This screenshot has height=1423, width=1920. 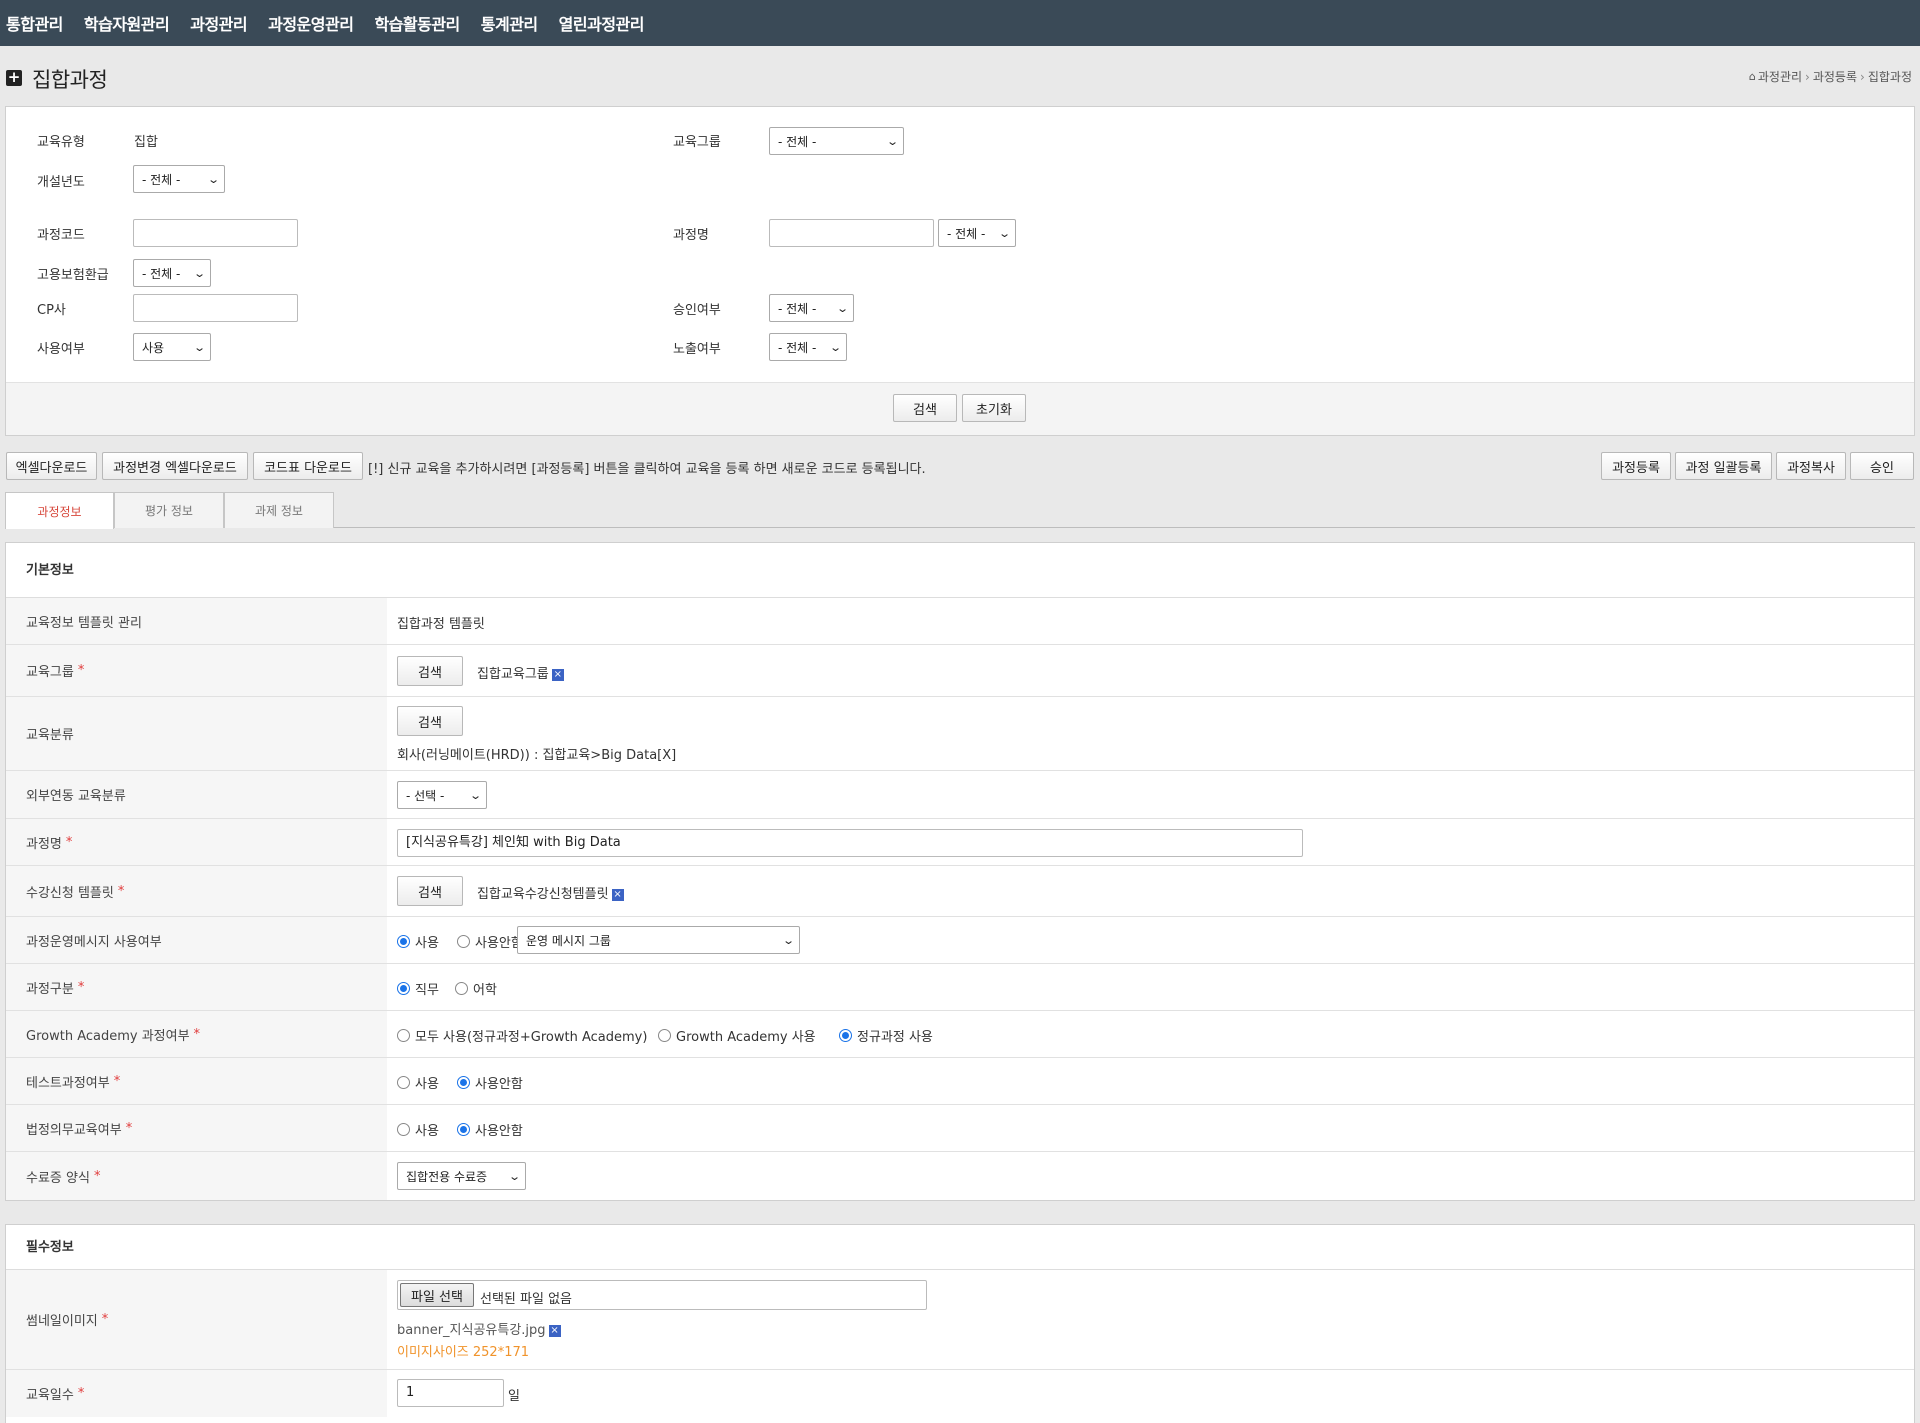 I want to click on year-select: - 전체 - ⌄, so click(x=179, y=179).